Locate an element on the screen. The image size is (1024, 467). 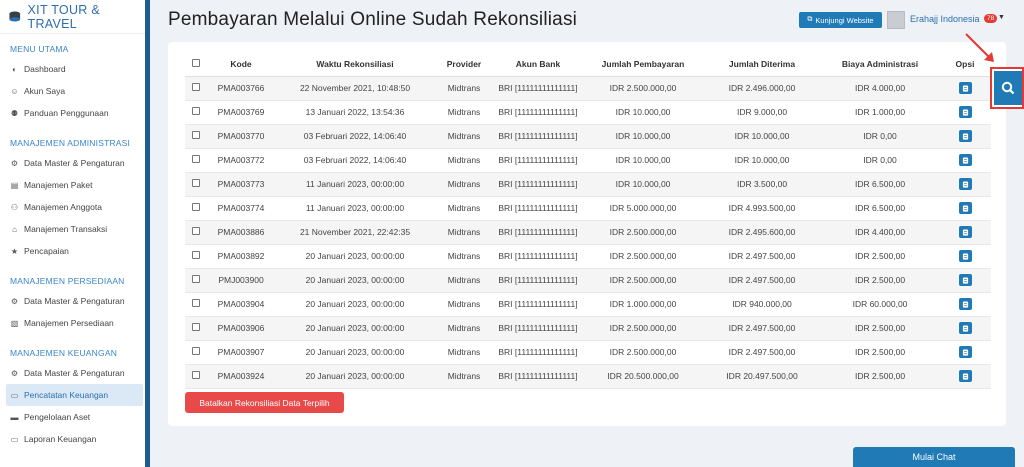
gears-icon: ⚙ is located at coordinates (14, 373).